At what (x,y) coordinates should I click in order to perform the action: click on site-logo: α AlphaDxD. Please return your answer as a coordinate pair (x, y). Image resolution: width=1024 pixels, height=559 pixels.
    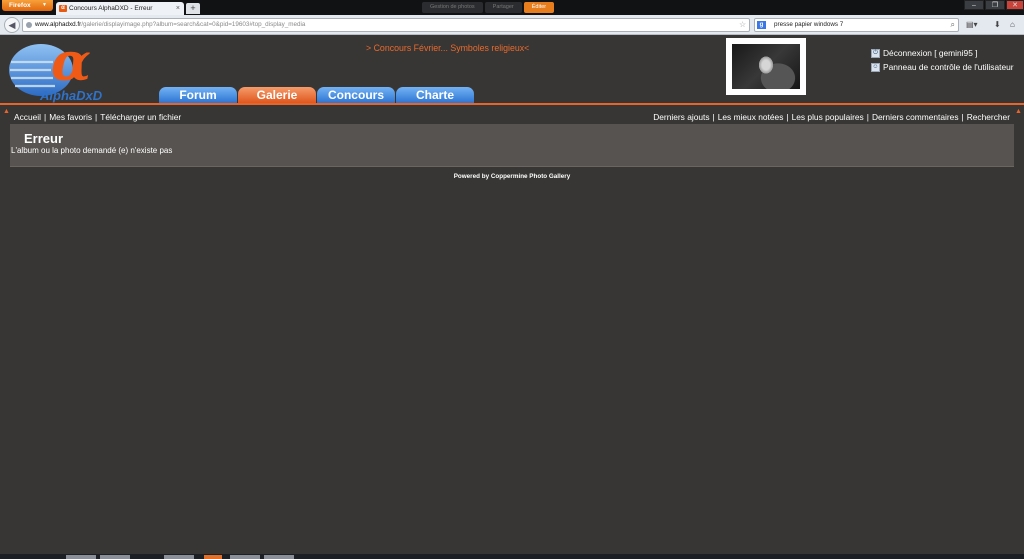
    Looking at the image, I should click on (55, 68).